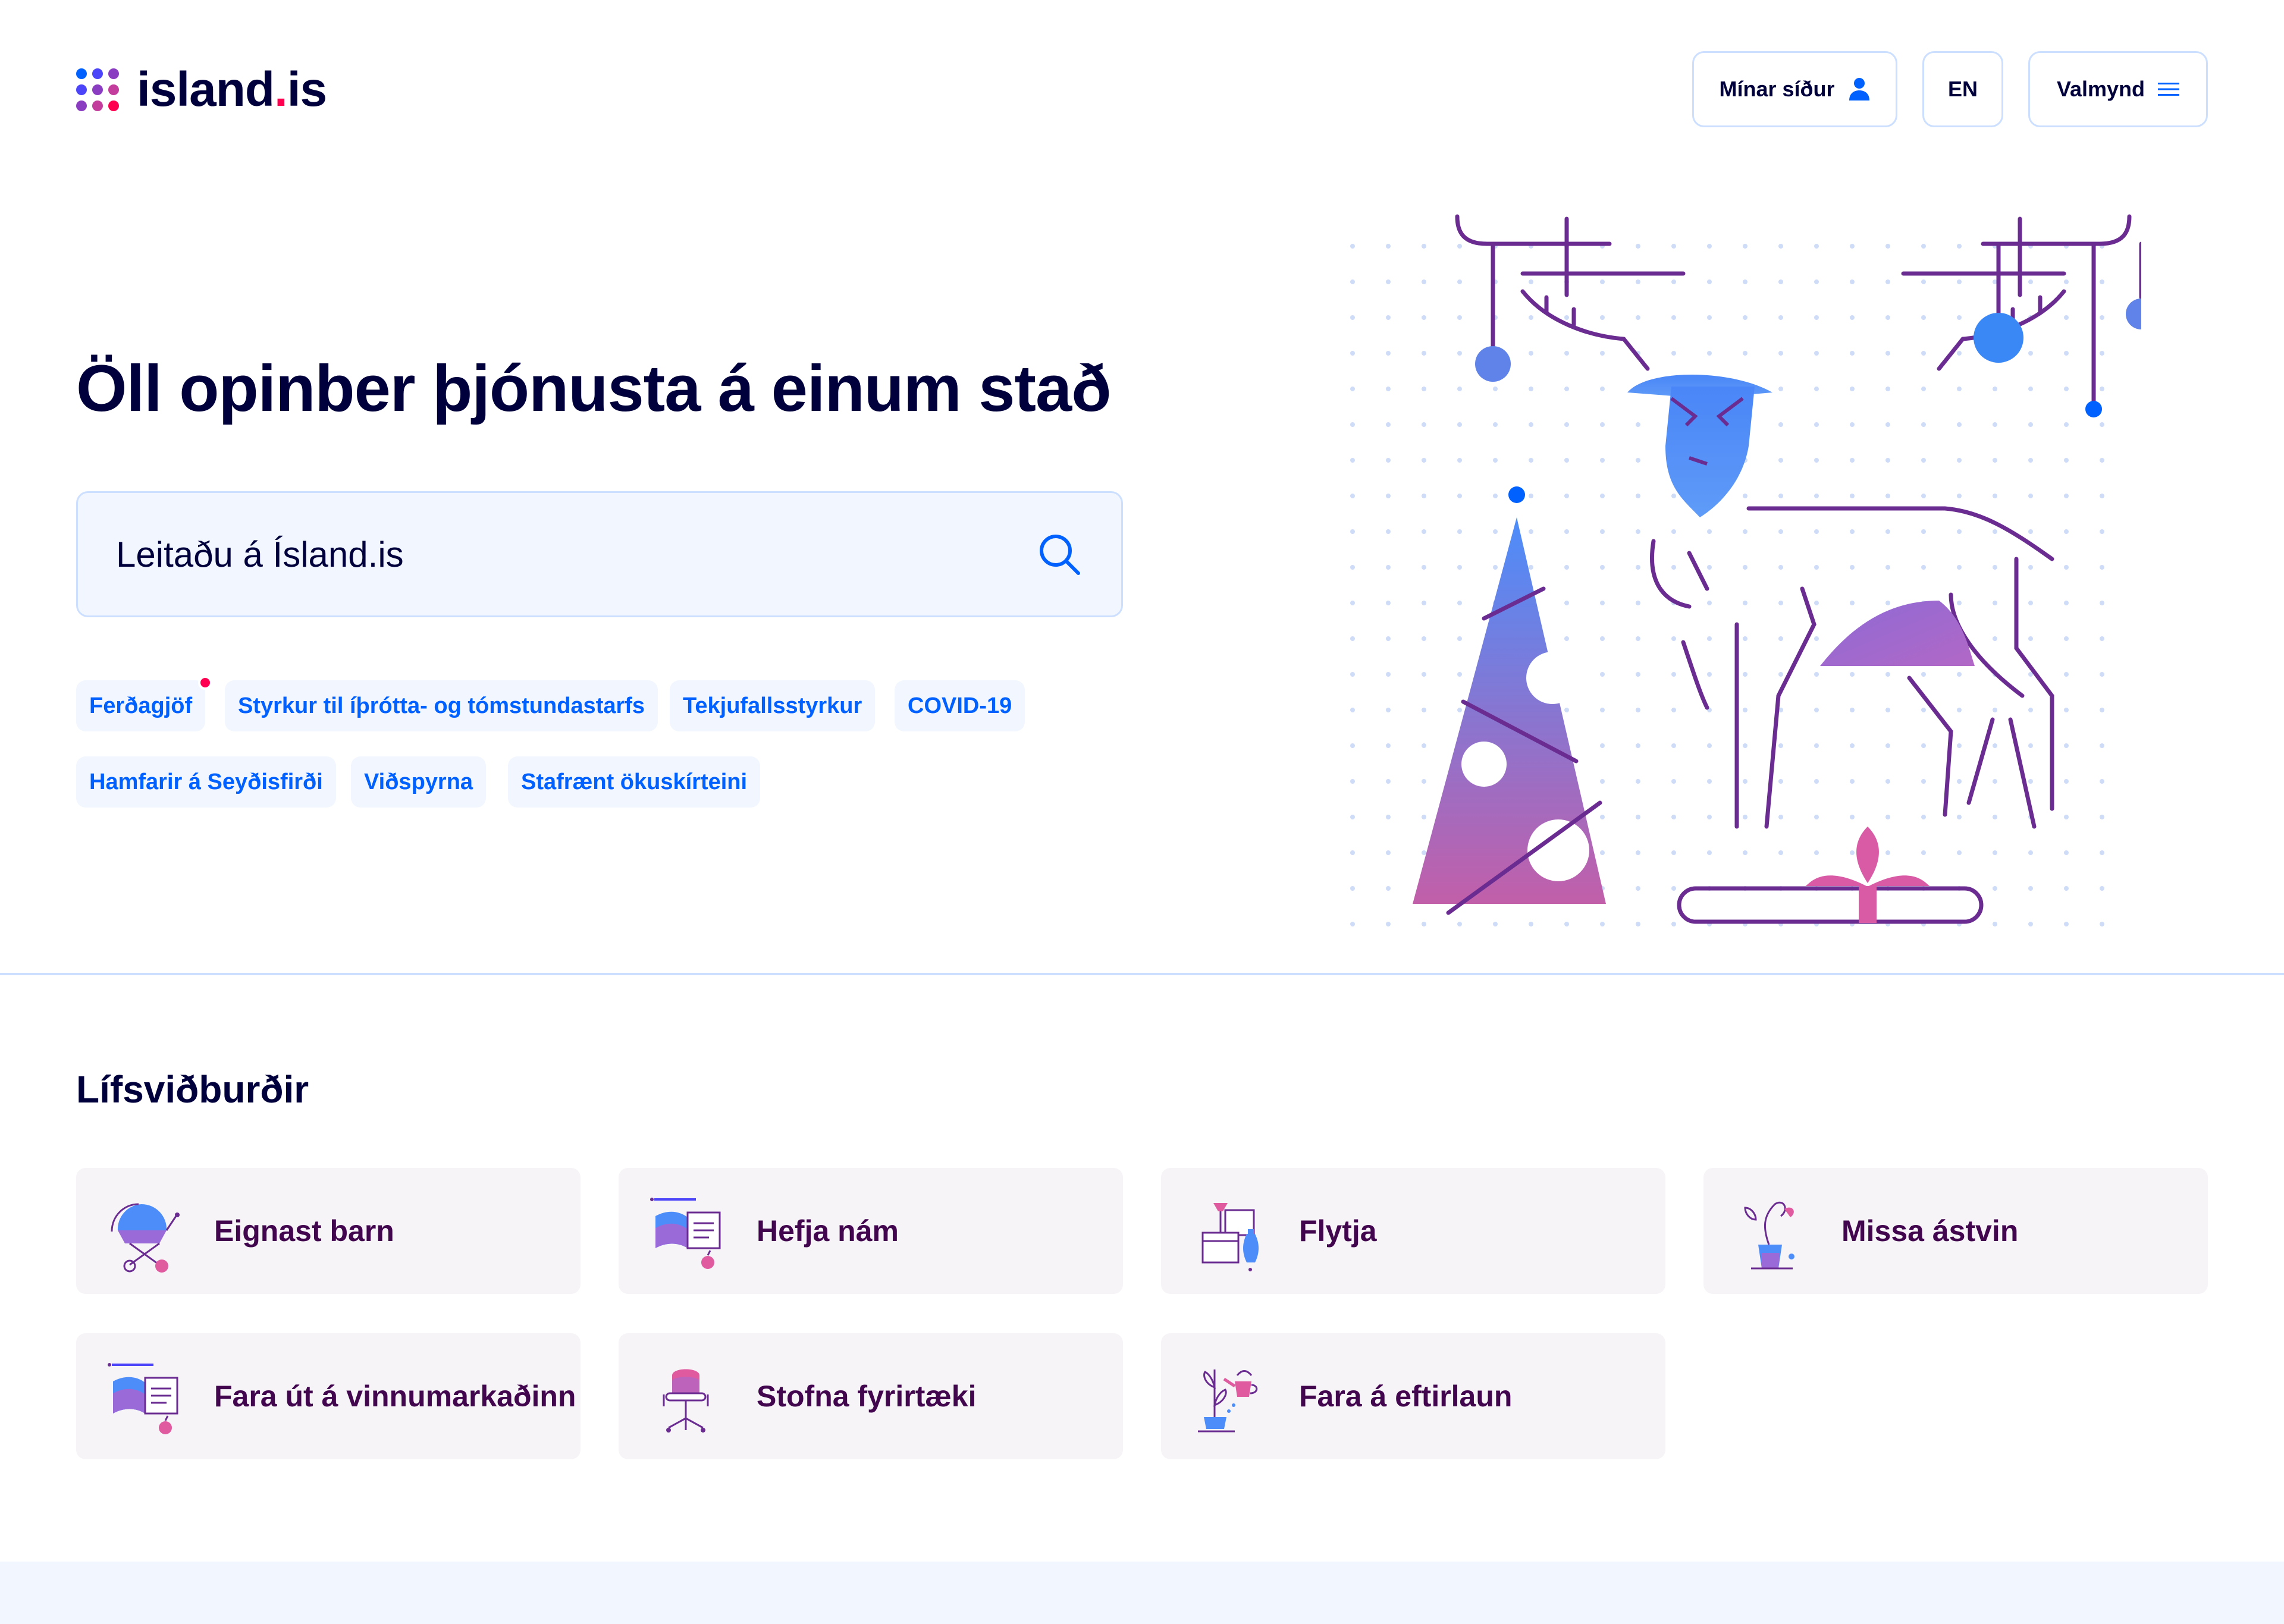  What do you see at coordinates (1413, 1231) in the screenshot?
I see `life-event-card-flytja: Flytja` at bounding box center [1413, 1231].